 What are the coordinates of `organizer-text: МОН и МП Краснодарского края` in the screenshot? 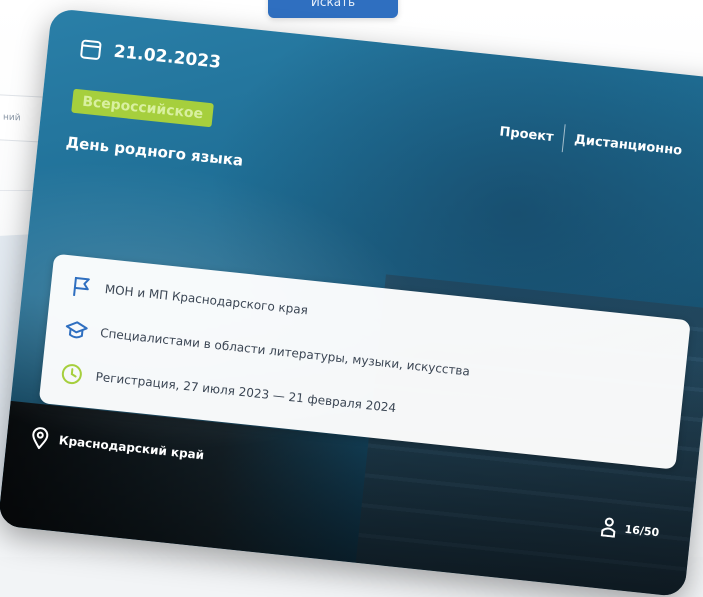 It's located at (206, 300).